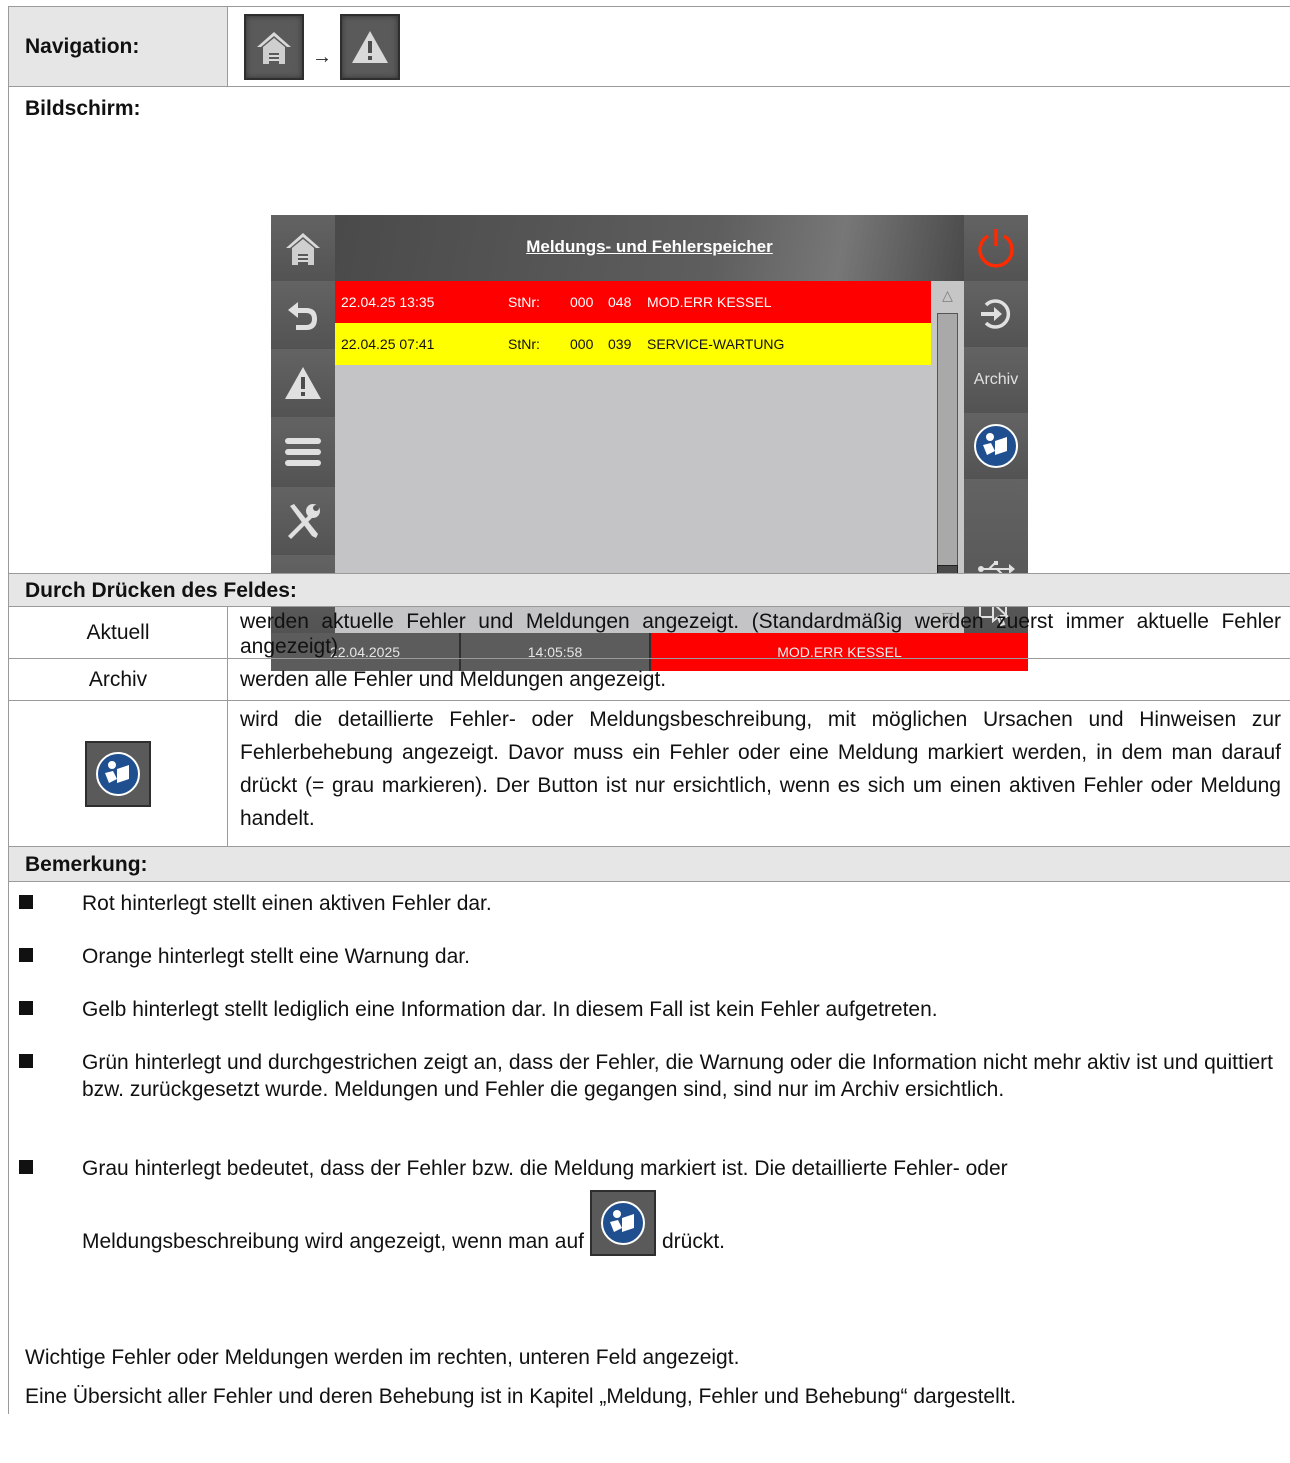 This screenshot has width=1290, height=1463. I want to click on screen-titlebar: Meldungs- und Fehlerspeicher, so click(649, 248).